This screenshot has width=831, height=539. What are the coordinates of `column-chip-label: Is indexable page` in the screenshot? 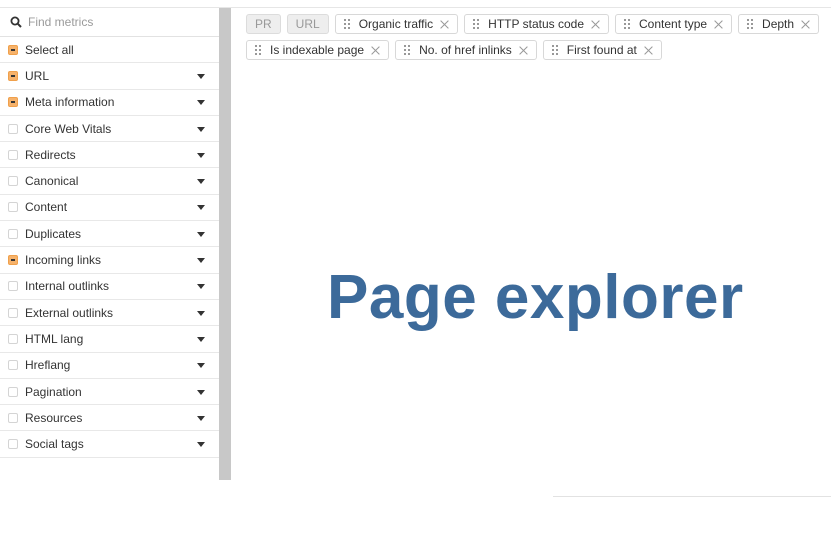 It's located at (317, 50).